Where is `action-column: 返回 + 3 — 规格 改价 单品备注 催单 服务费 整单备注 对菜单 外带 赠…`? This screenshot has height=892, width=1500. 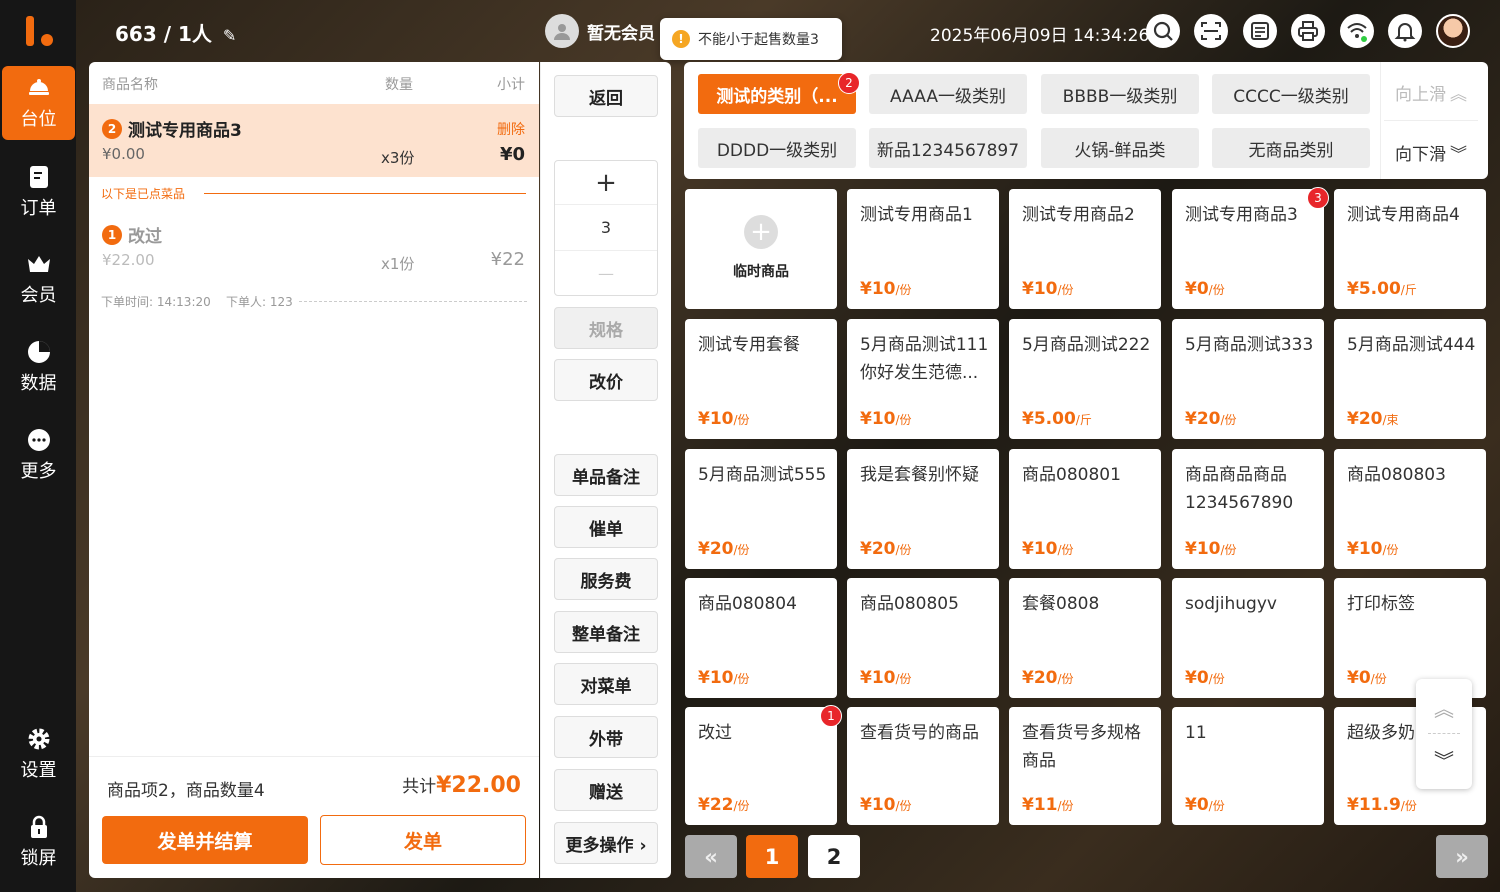
action-column: 返回 + 3 — 规格 改价 单品备注 催单 服务费 整单备注 对菜单 外带 赠… is located at coordinates (605, 470).